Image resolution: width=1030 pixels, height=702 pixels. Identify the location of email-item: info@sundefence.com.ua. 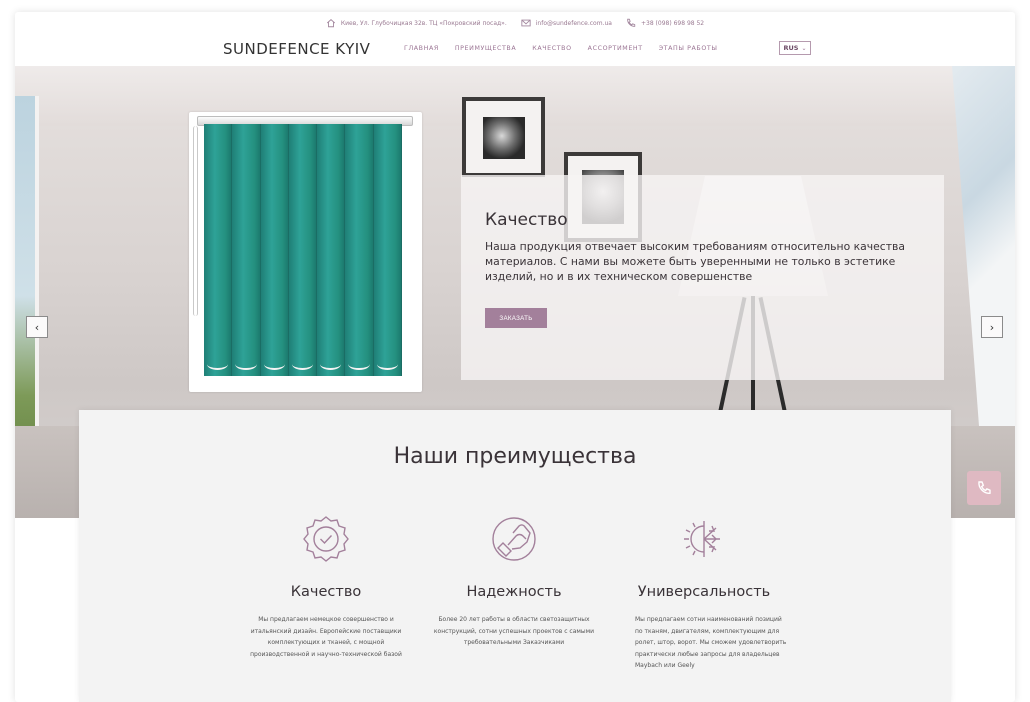
(566, 23).